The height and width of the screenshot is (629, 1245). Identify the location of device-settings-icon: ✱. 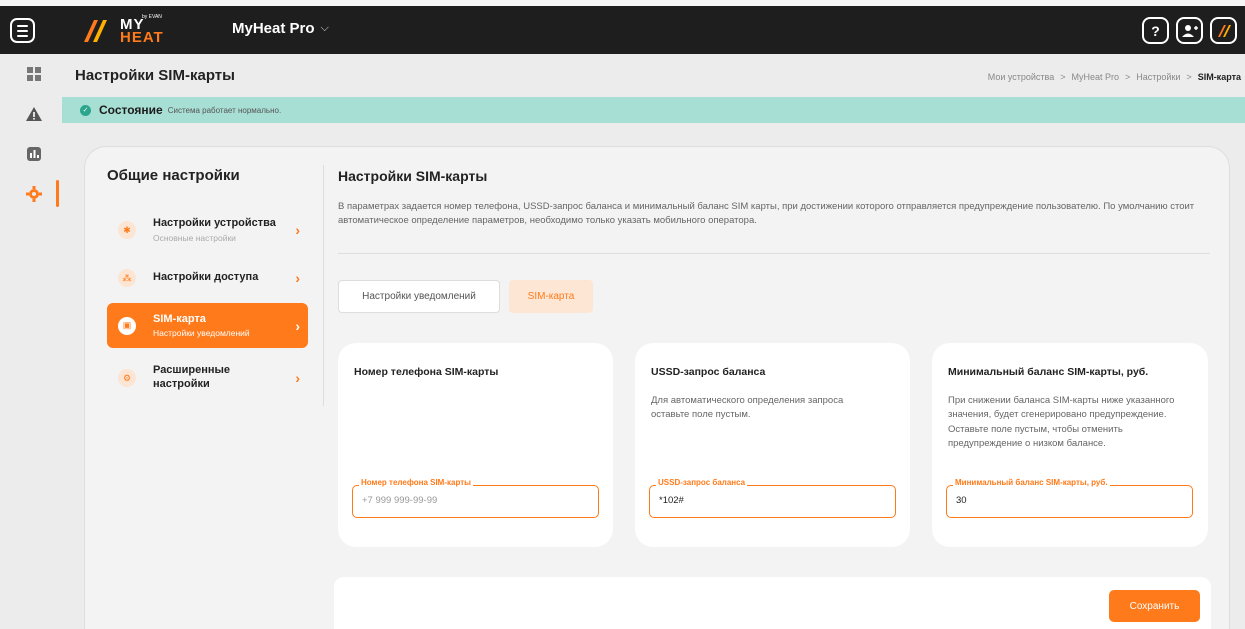
(127, 230).